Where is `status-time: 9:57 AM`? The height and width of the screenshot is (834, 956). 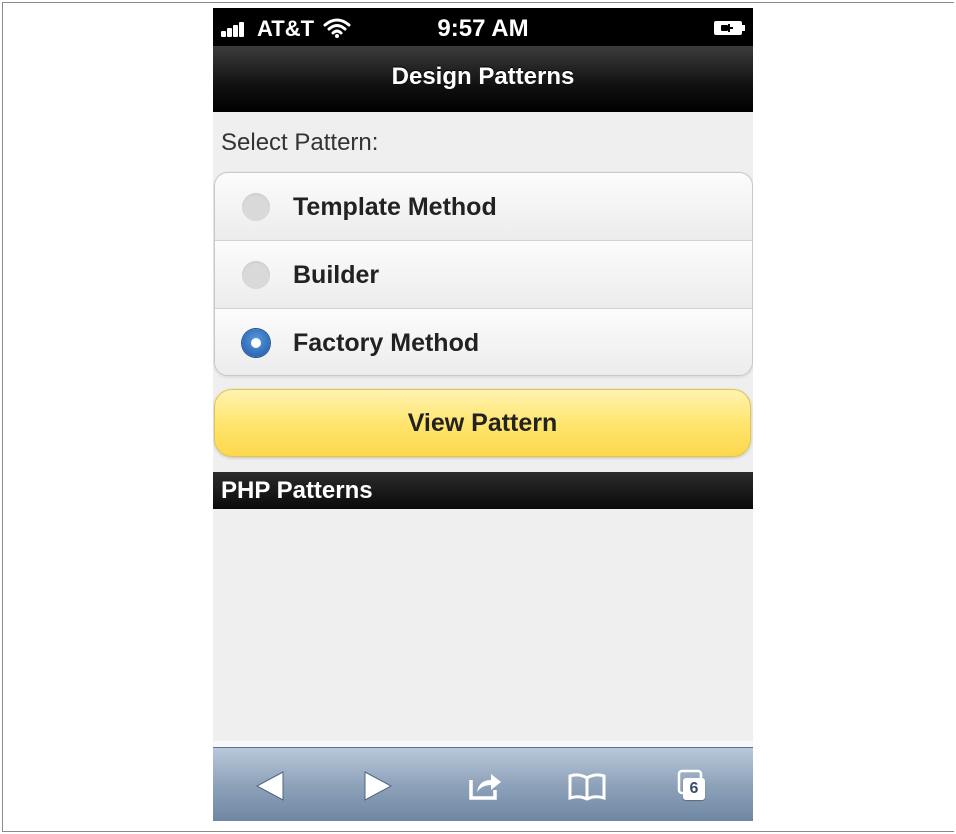
status-time: 9:57 AM is located at coordinates (483, 28).